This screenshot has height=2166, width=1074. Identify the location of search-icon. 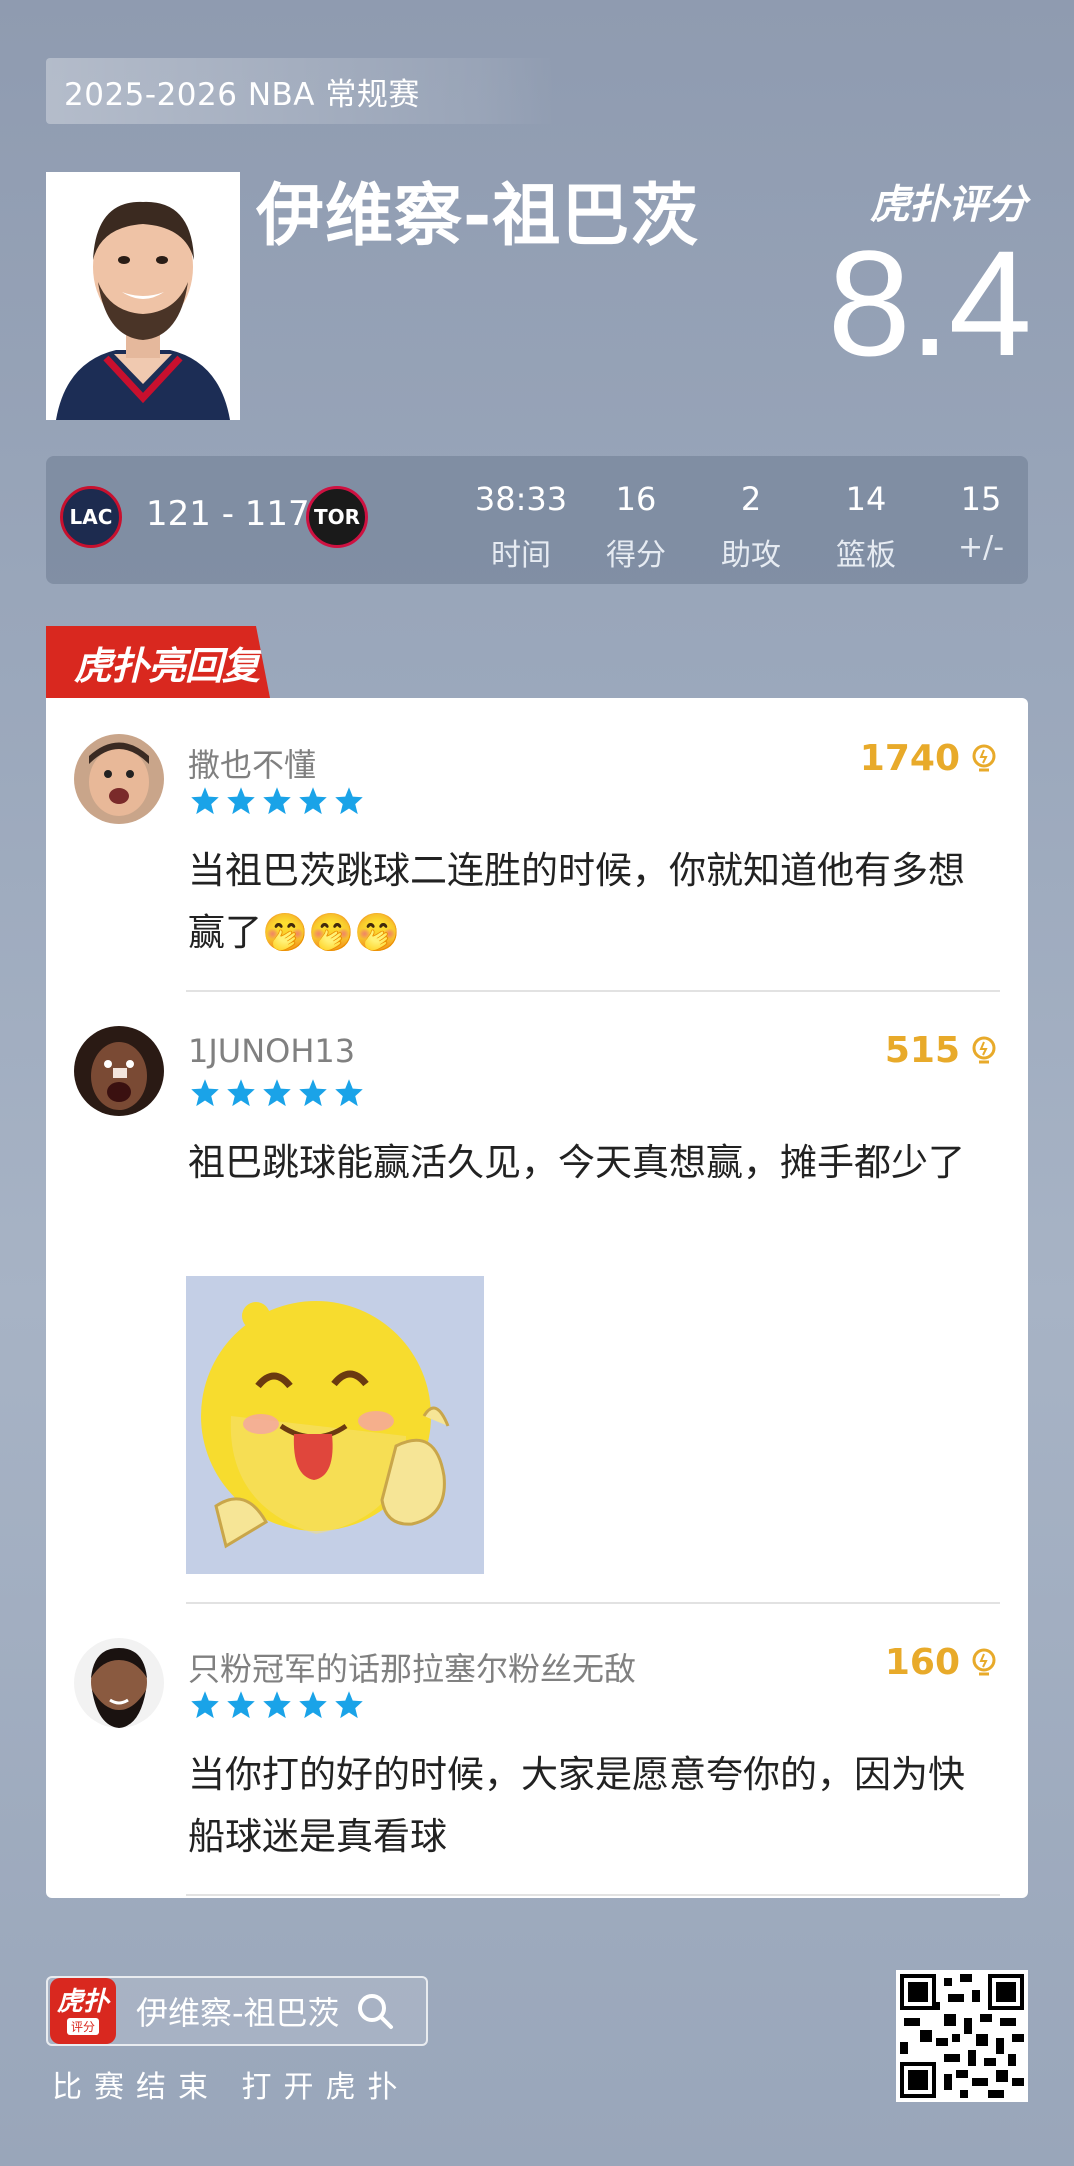
(375, 2011).